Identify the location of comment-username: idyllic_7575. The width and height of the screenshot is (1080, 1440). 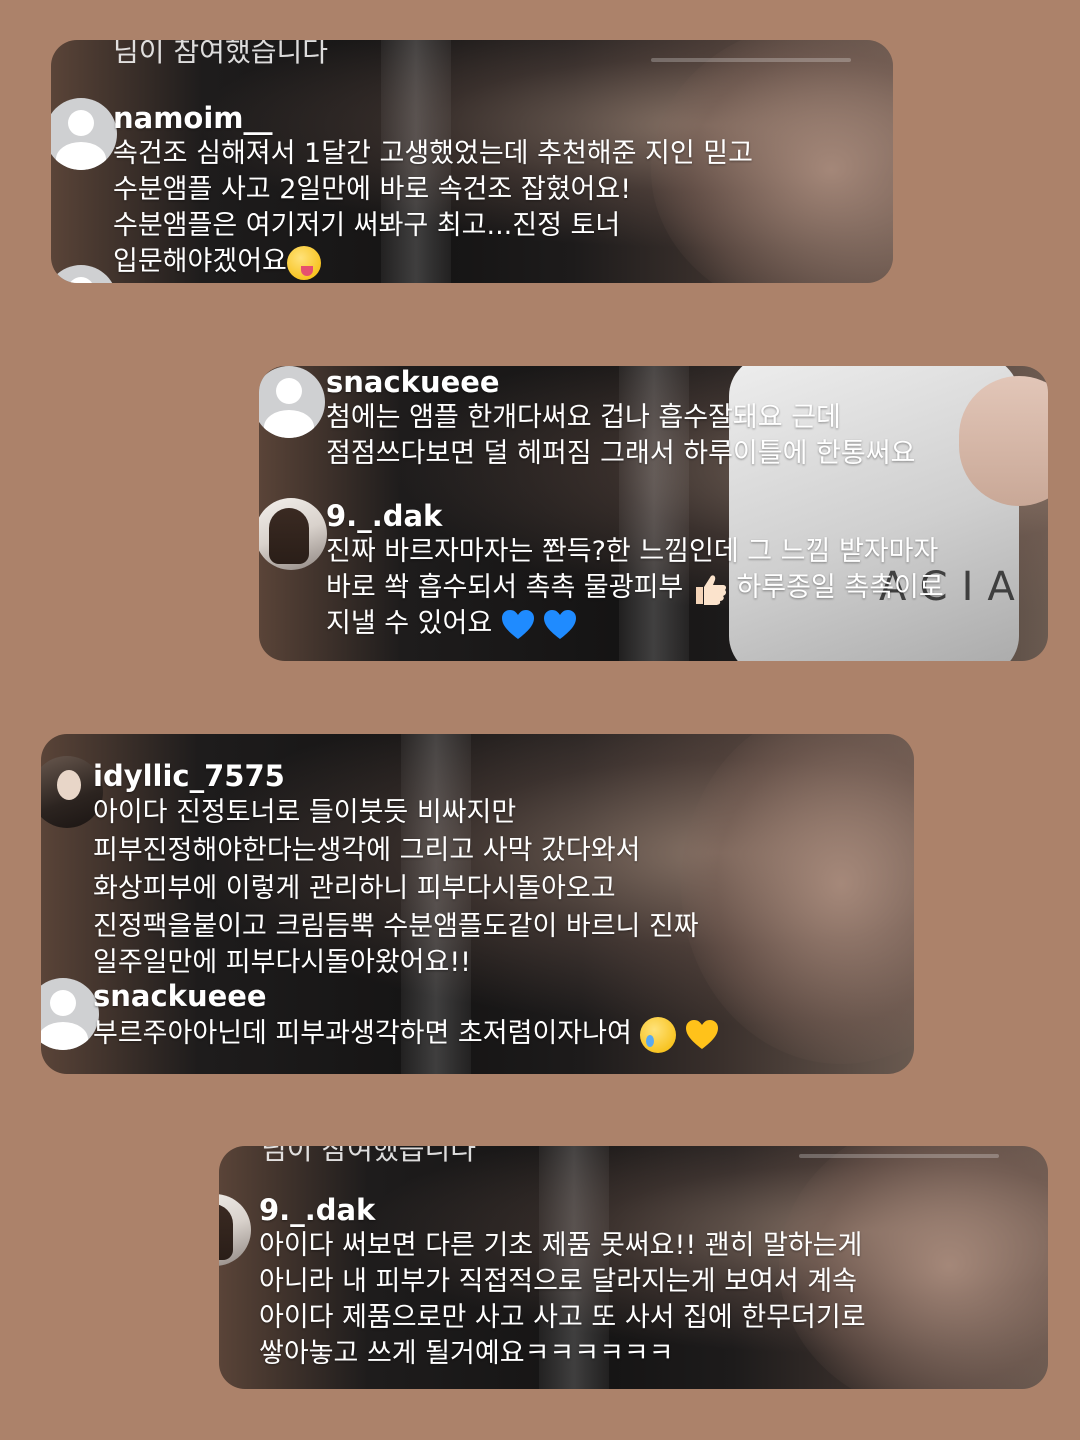
(396, 776).